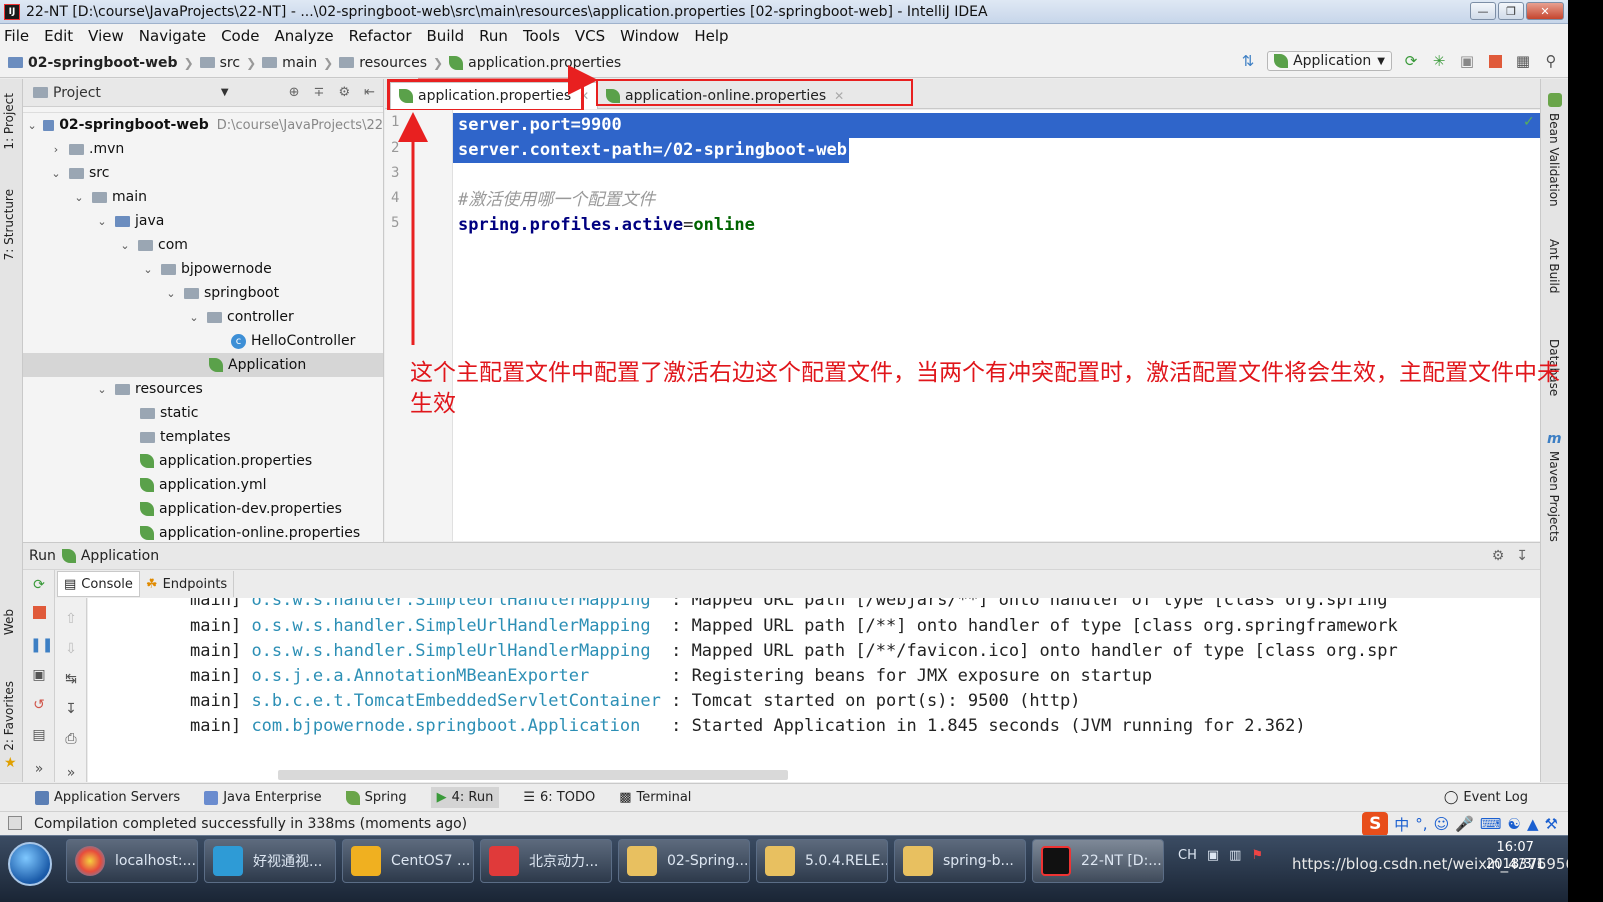  What do you see at coordinates (1442, 824) in the screenshot?
I see `emoji-icon: ☺` at bounding box center [1442, 824].